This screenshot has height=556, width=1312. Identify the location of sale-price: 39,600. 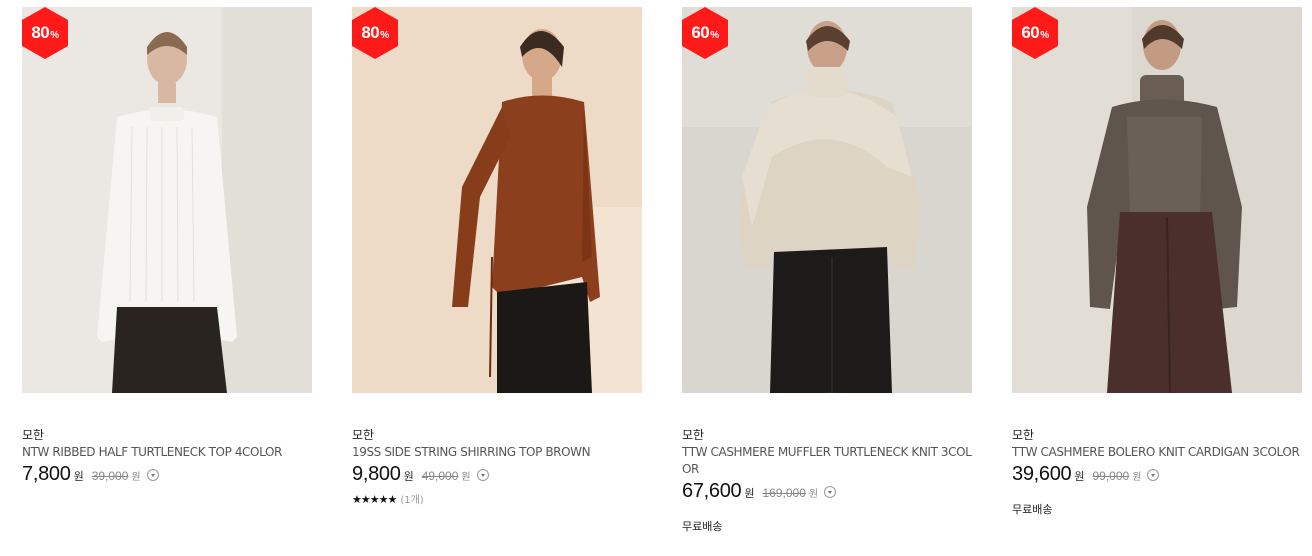
(1042, 474).